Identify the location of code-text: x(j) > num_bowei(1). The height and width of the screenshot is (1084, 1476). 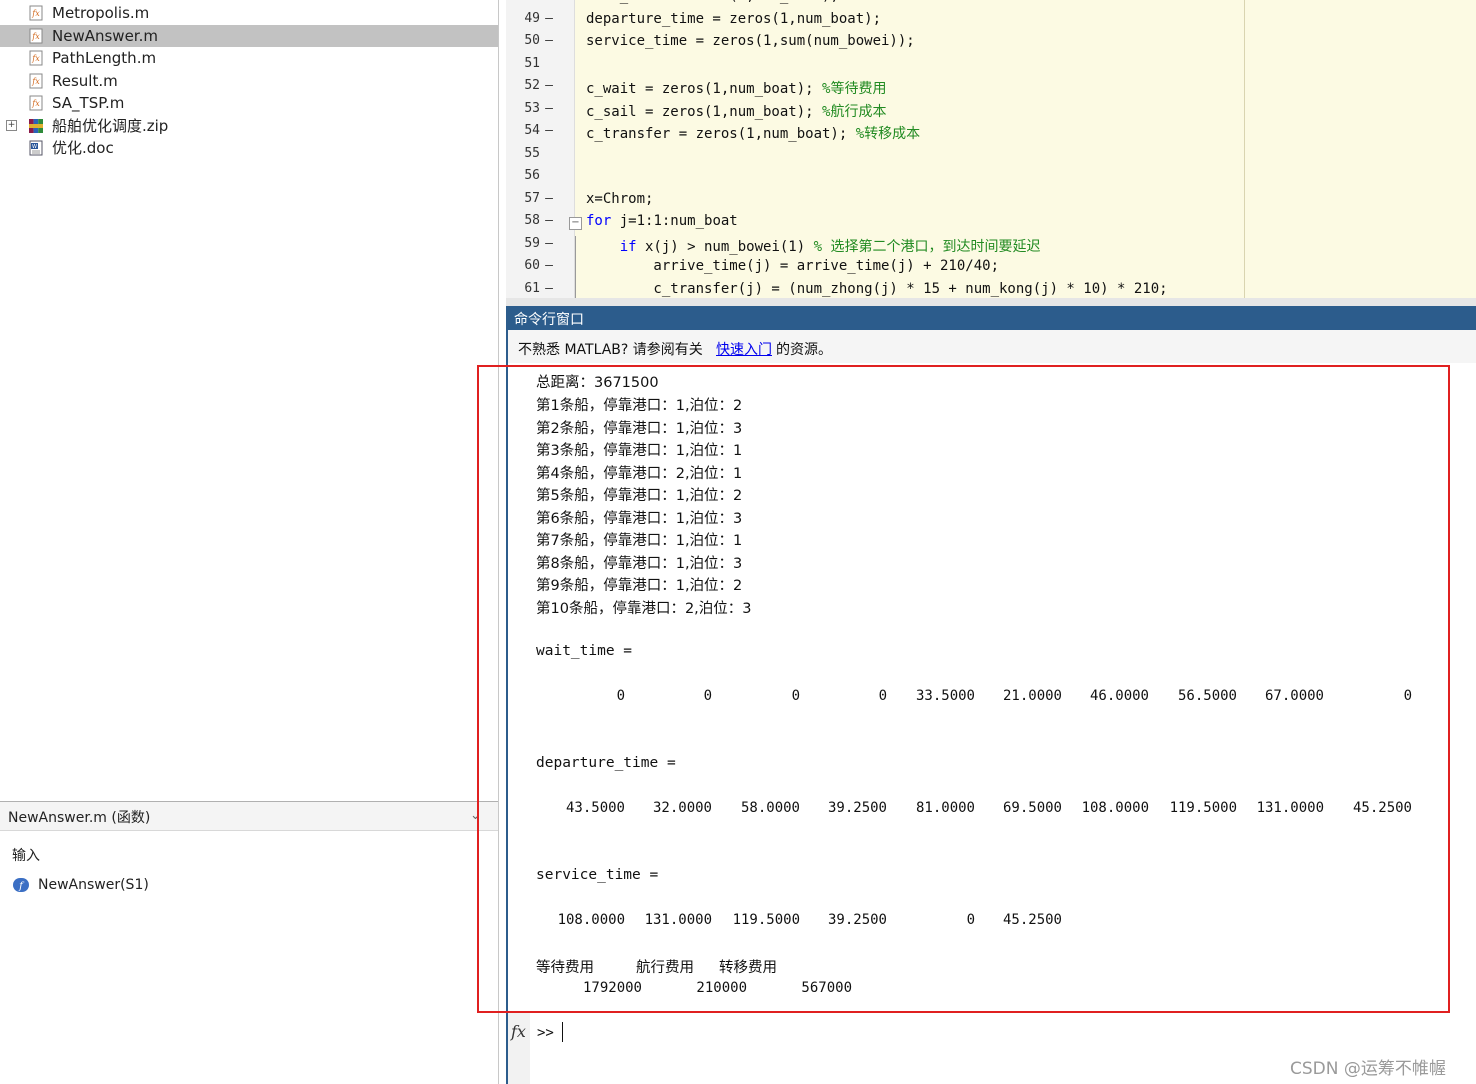
(725, 246).